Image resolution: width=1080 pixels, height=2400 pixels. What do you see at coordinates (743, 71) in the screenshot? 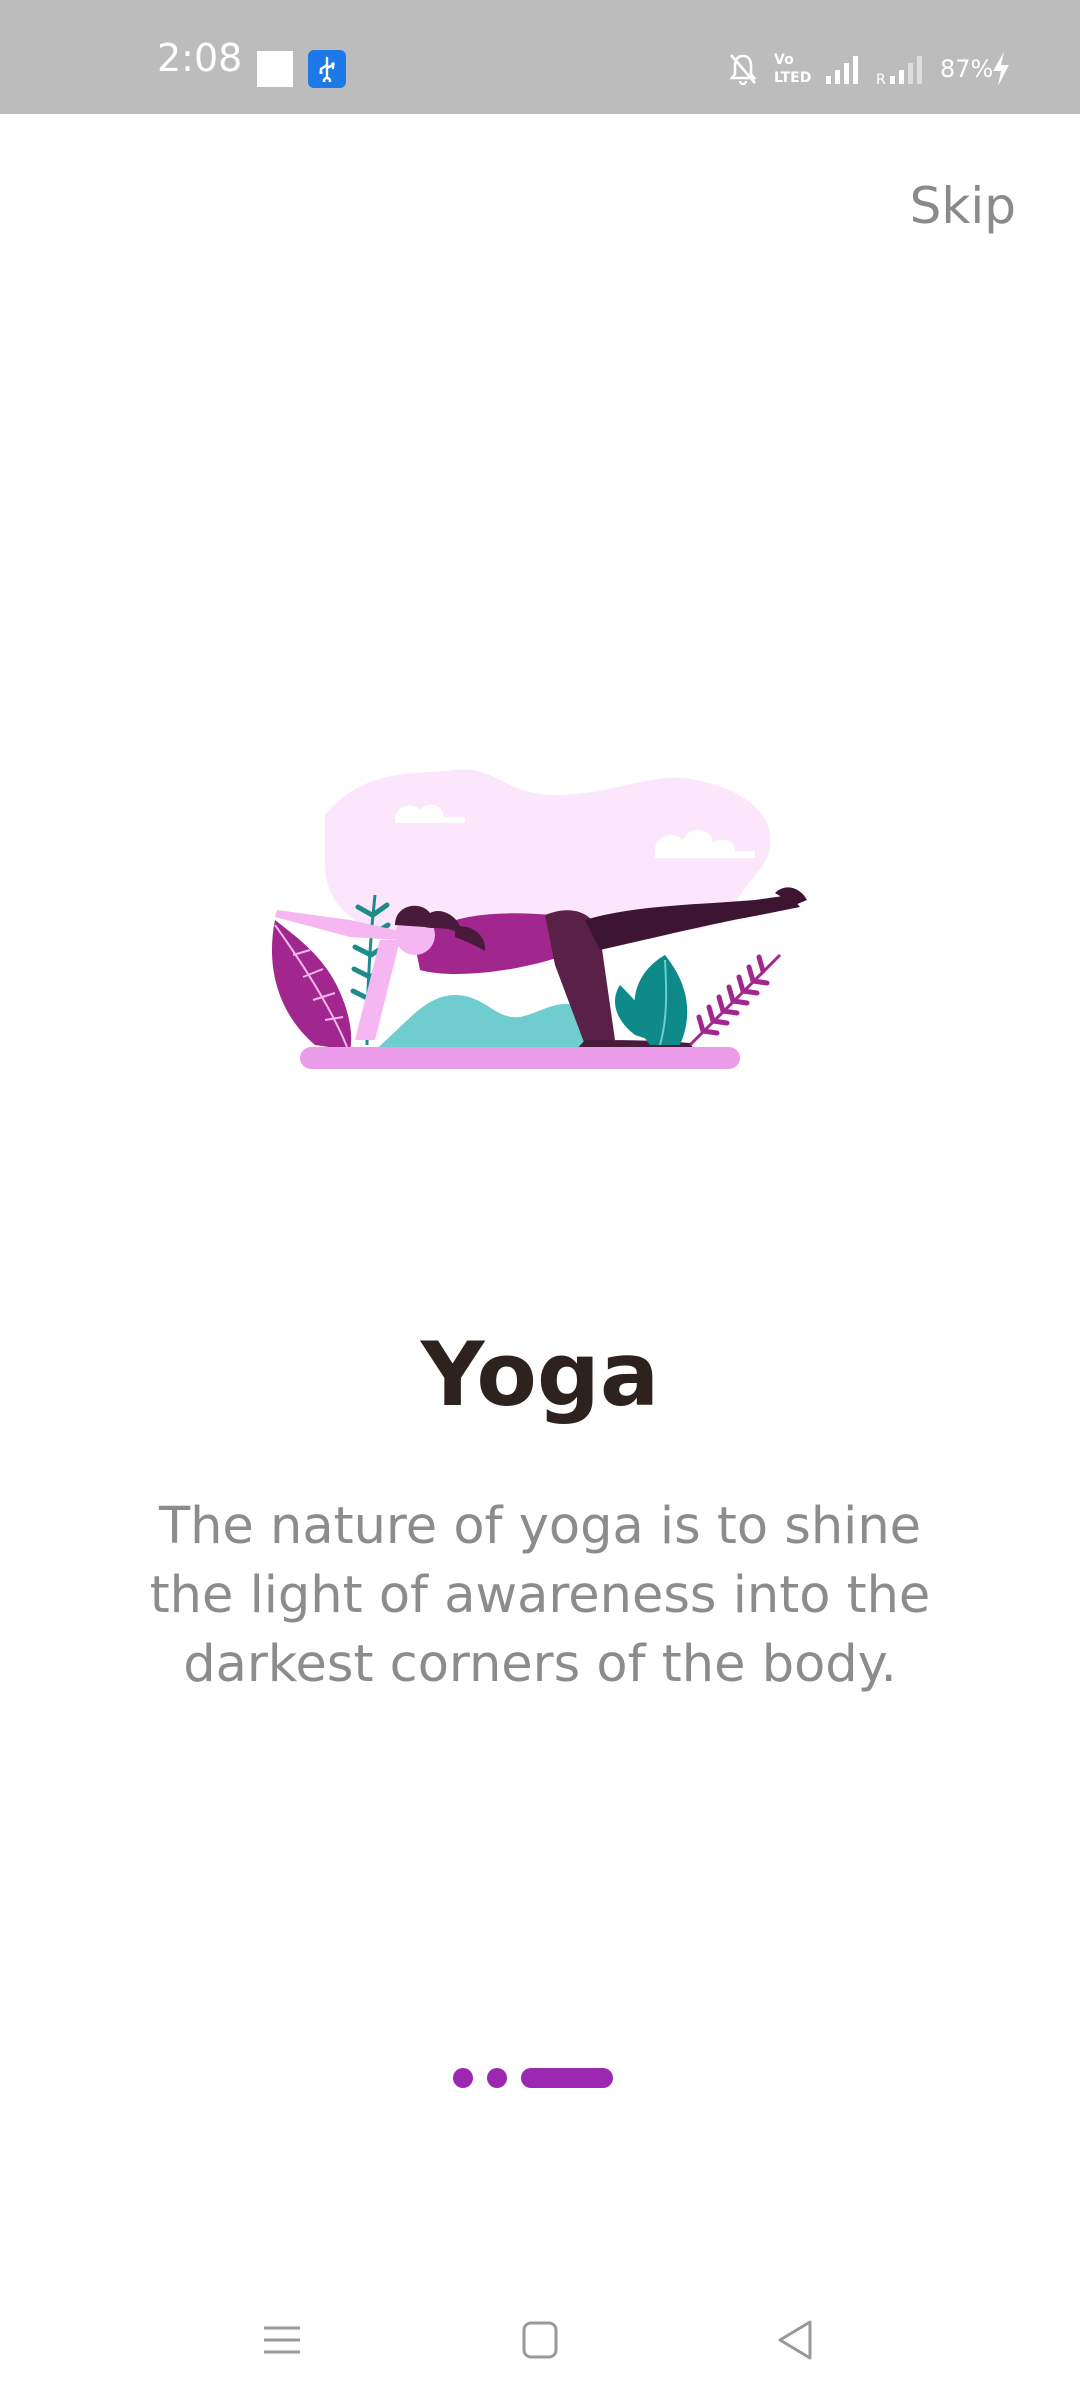
I see `mute-icon` at bounding box center [743, 71].